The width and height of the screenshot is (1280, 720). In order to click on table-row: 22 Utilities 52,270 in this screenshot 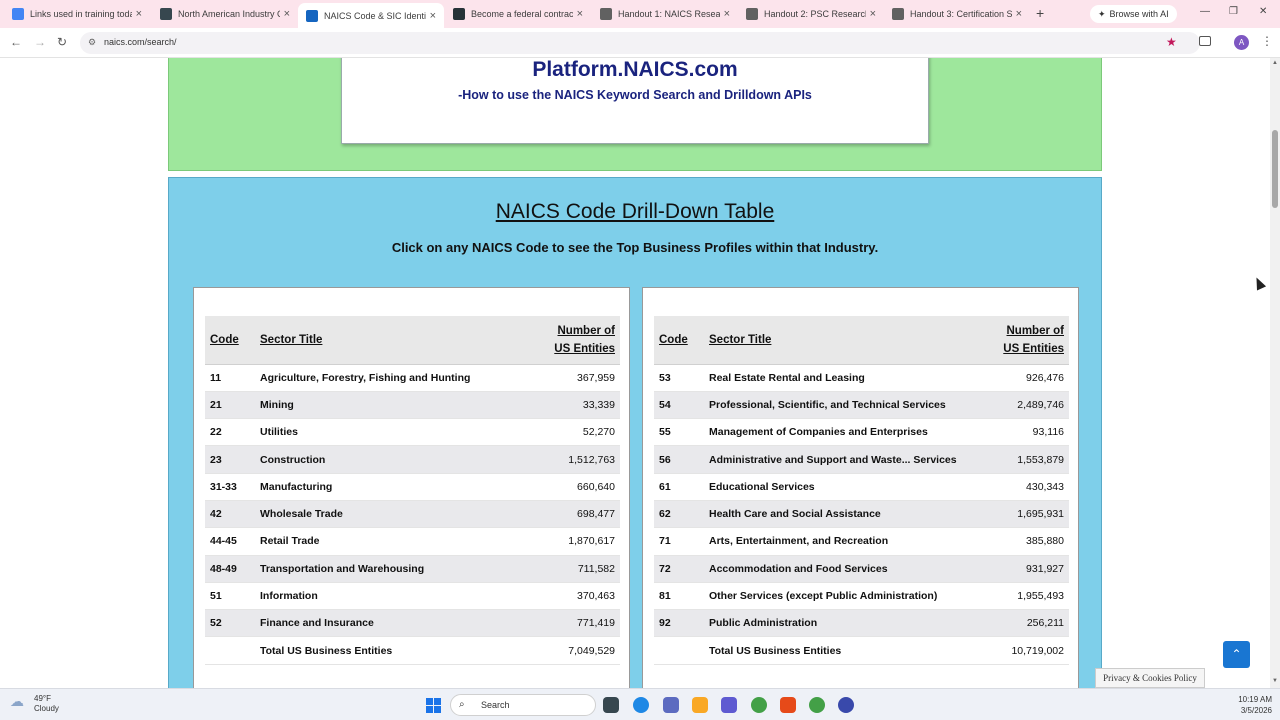, I will do `click(412, 432)`.